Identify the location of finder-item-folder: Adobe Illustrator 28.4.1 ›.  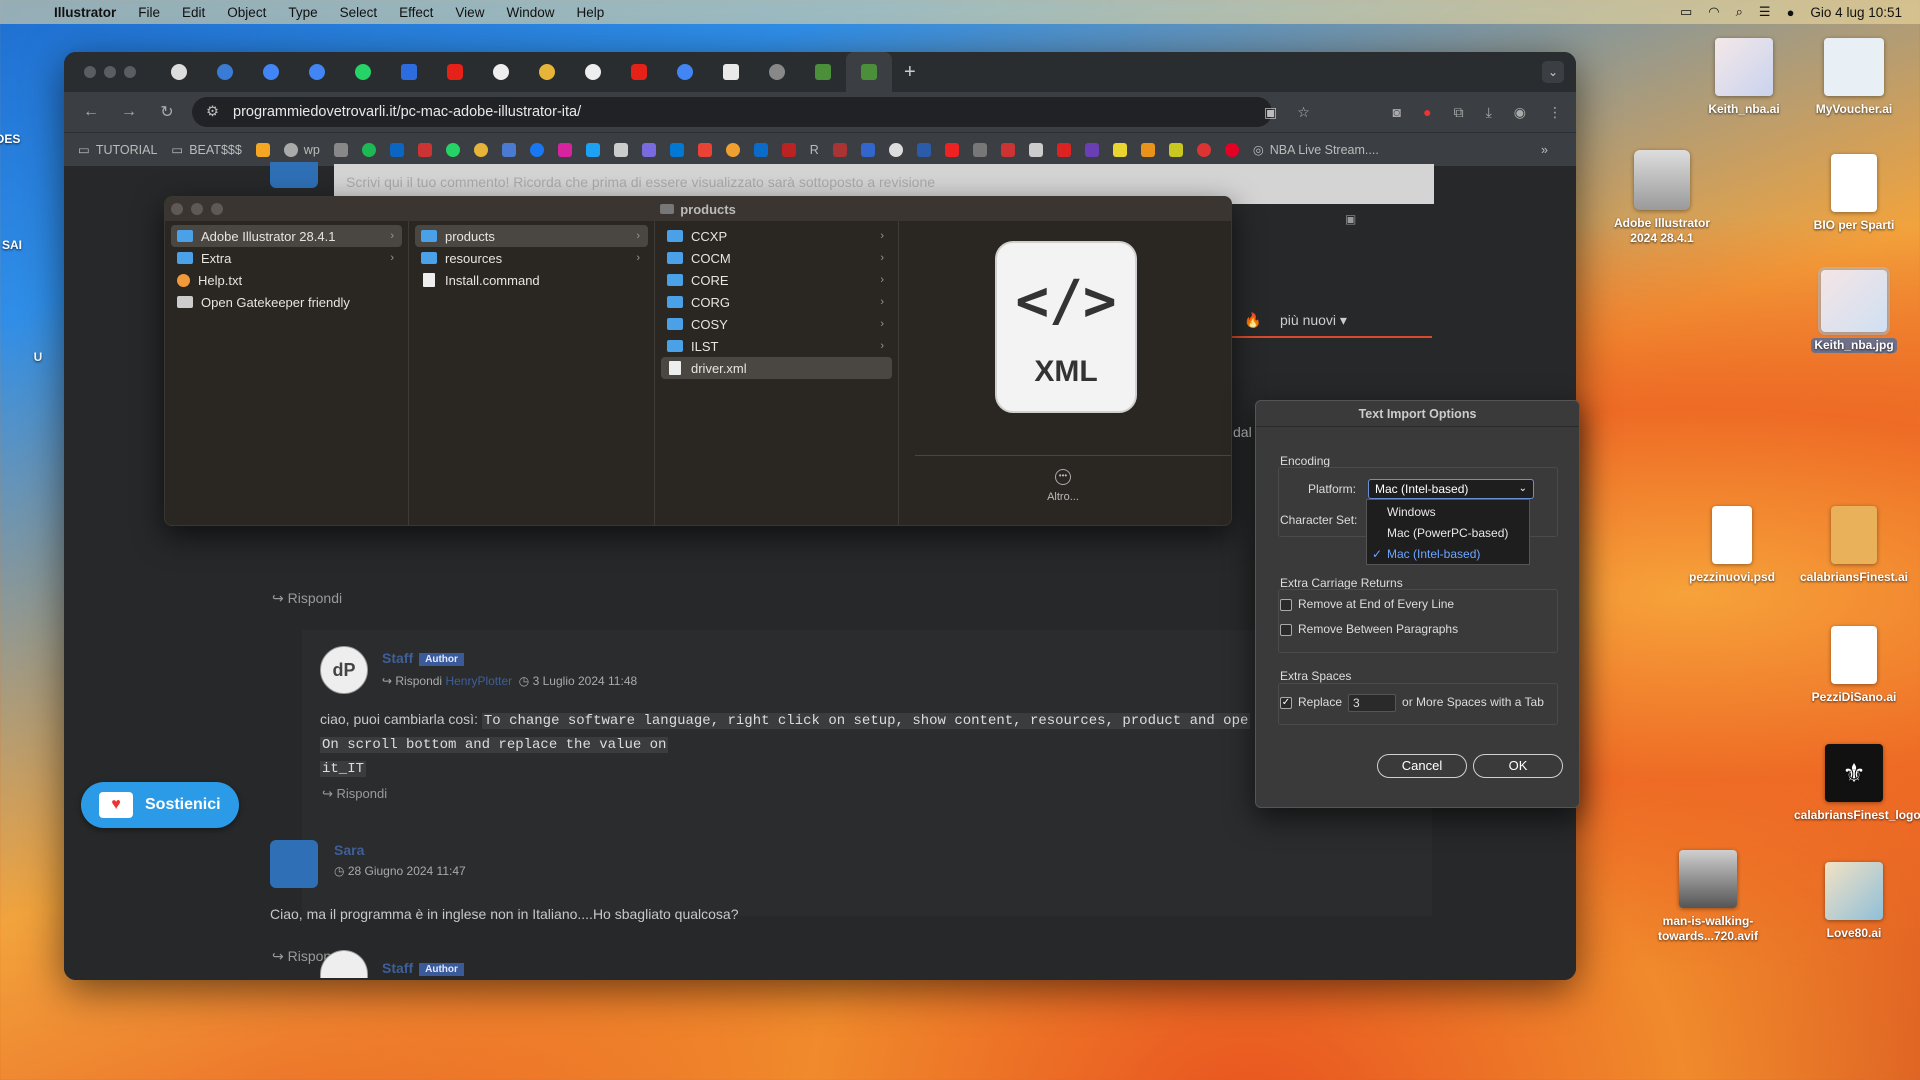
(286, 236).